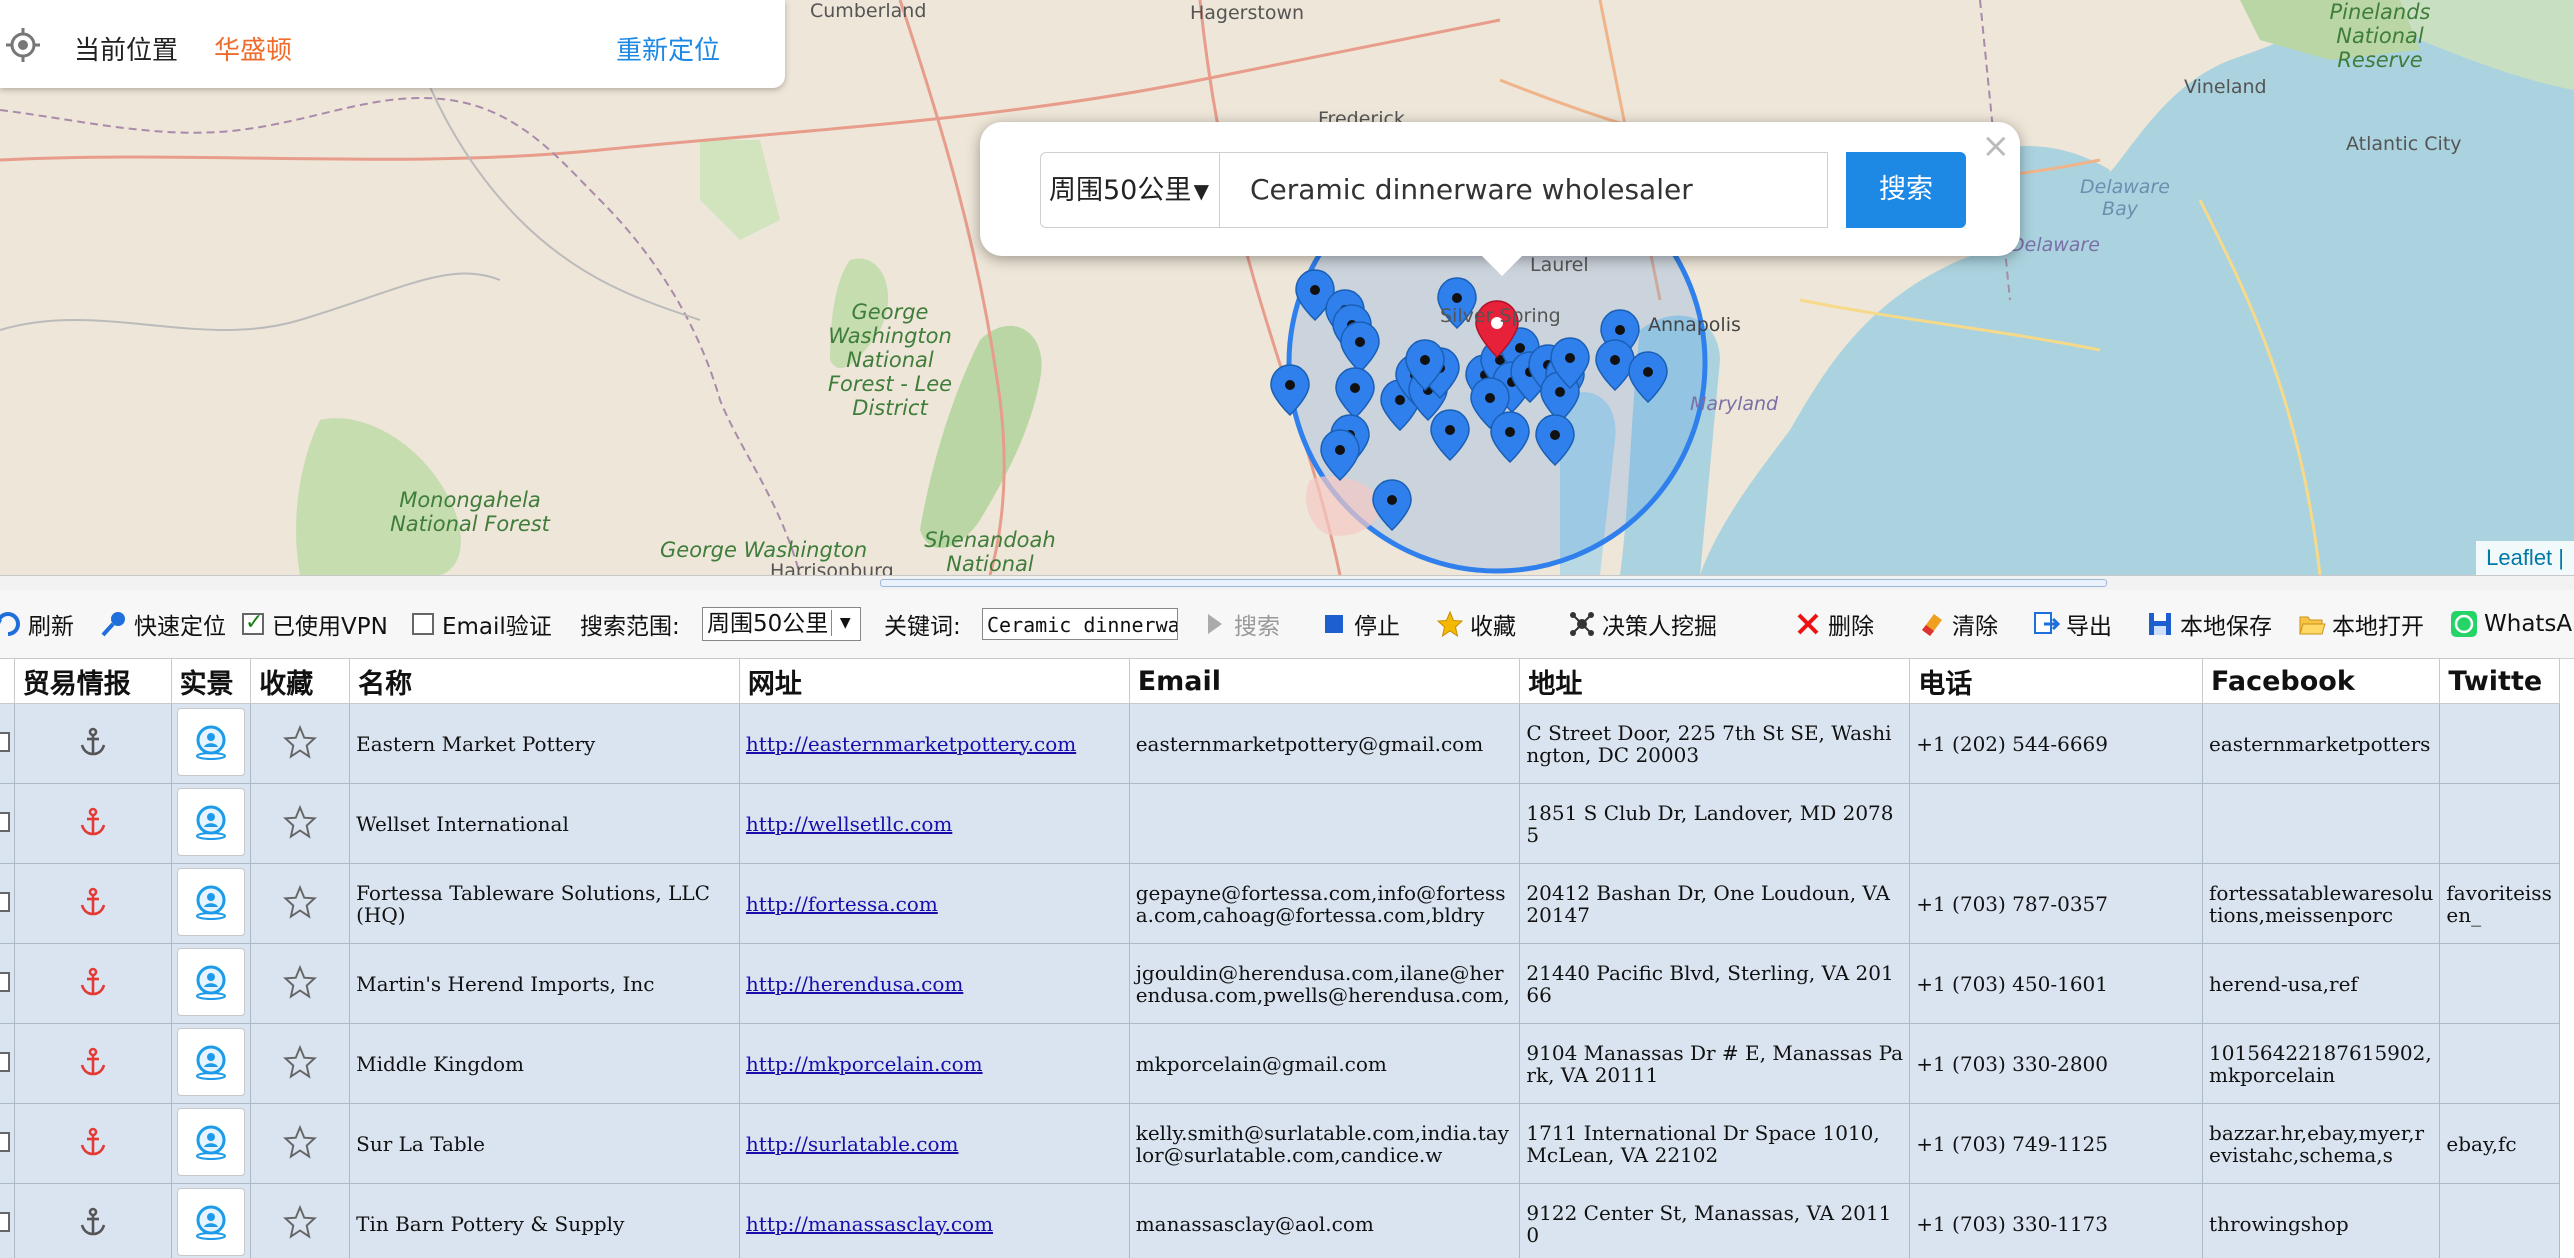 The height and width of the screenshot is (1258, 2574). I want to click on website-link: http://herendusa.com, so click(854, 984).